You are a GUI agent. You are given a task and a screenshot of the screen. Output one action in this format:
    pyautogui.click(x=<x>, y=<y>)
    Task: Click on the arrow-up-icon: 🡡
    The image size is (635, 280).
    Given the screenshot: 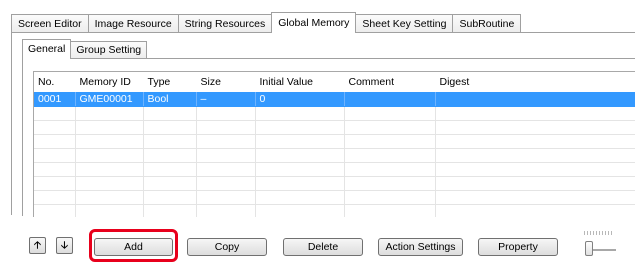 What is the action you would take?
    pyautogui.click(x=37, y=245)
    